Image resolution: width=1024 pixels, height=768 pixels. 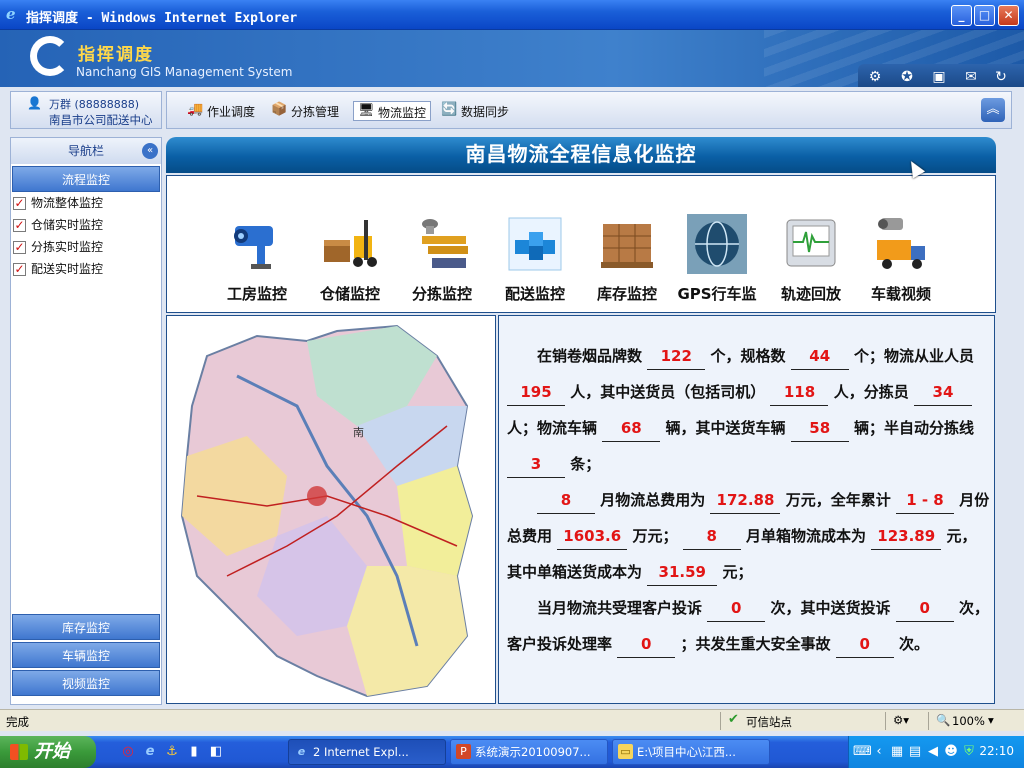 What do you see at coordinates (194, 752) in the screenshot?
I see `quicklaunch-media-icon: ▮` at bounding box center [194, 752].